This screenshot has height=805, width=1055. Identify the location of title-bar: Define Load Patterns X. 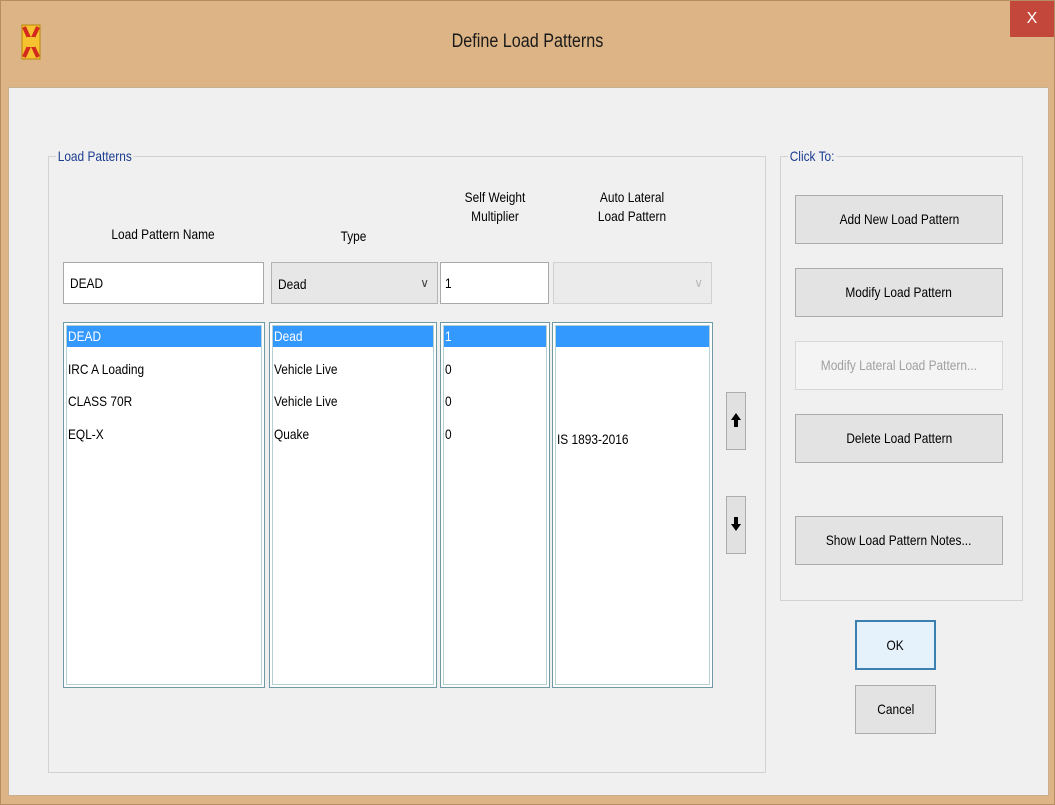
(527, 44).